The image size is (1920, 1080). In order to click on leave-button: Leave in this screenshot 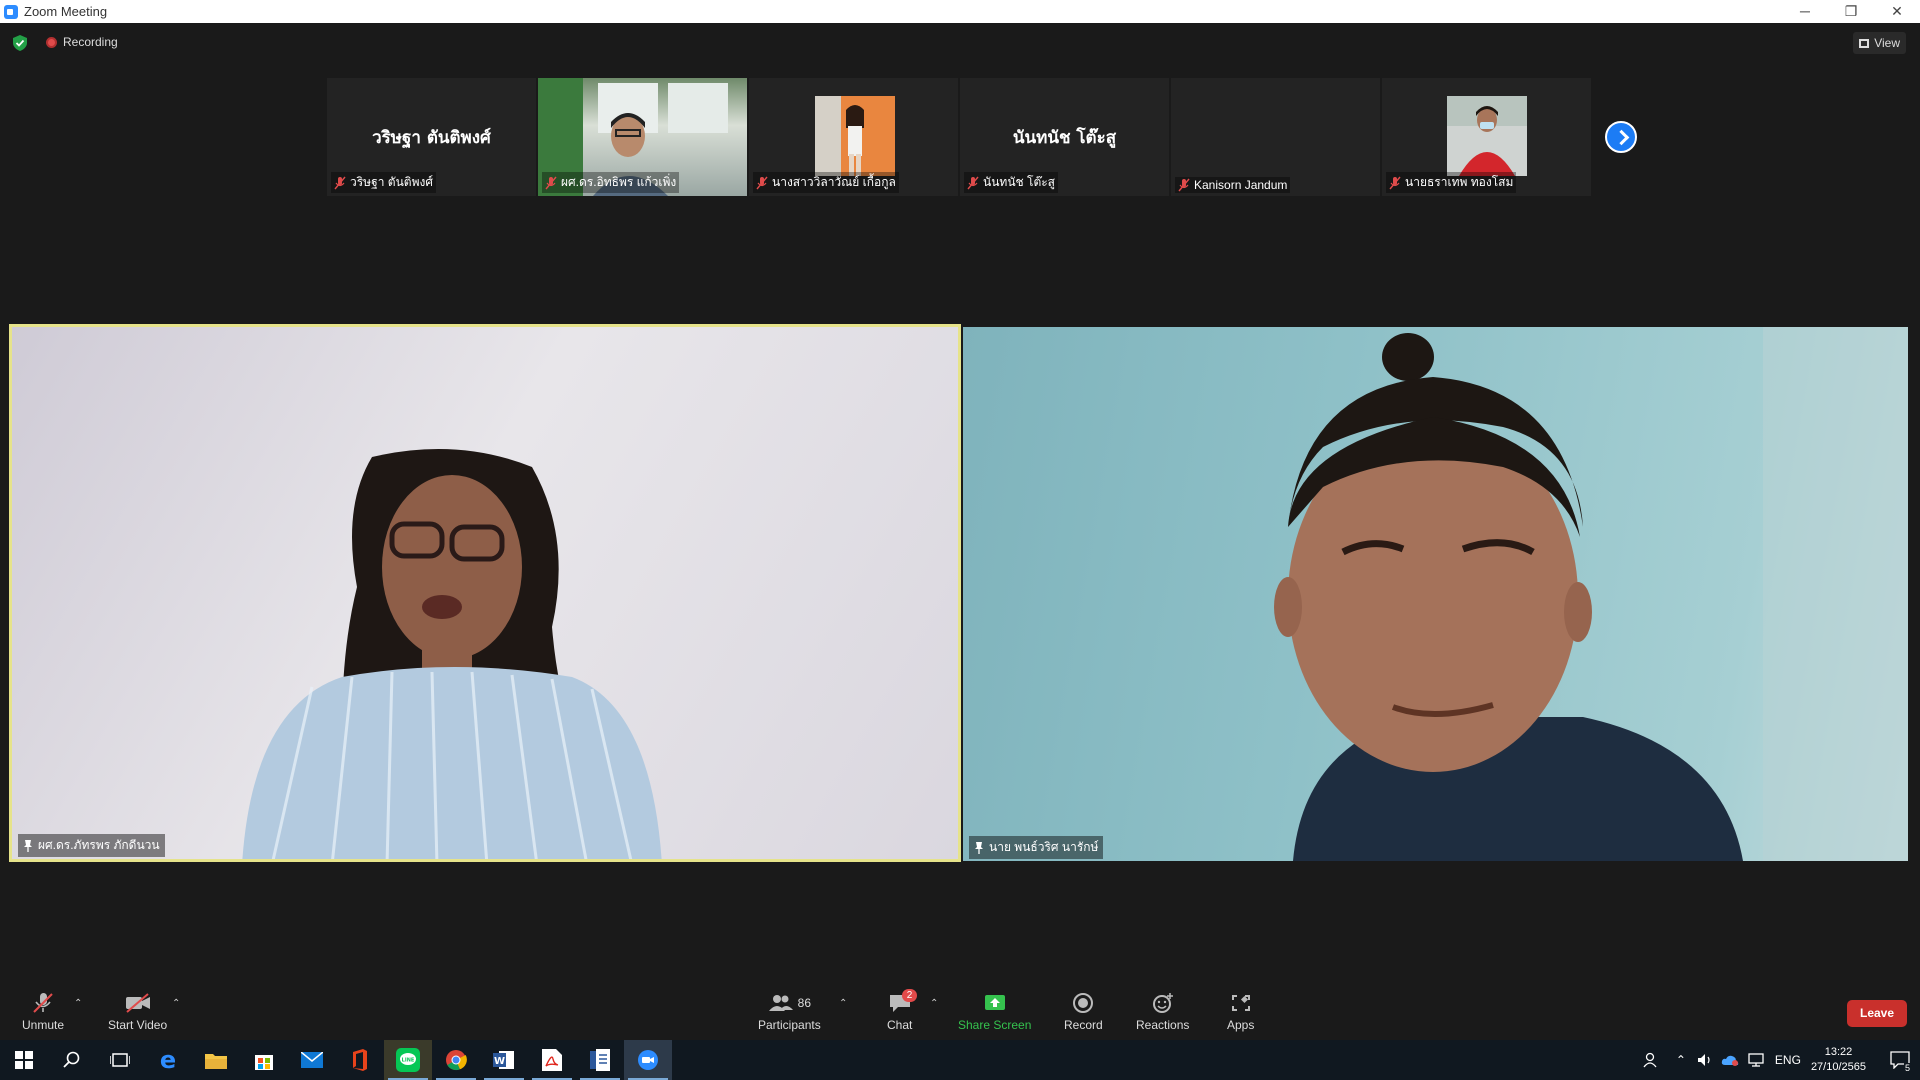, I will do `click(1877, 1013)`.